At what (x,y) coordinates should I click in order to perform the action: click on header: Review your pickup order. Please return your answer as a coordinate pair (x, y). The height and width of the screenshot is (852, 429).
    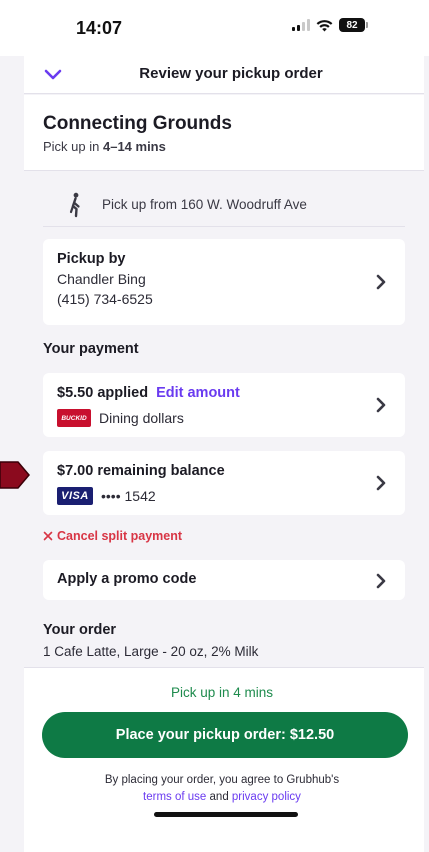
    Looking at the image, I should click on (224, 75).